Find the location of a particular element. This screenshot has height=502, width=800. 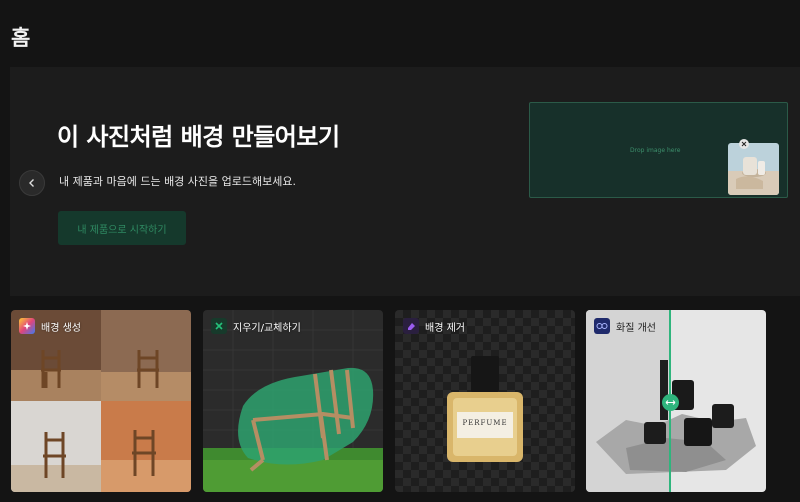

feature-card-background-generation: 배경 생성 is located at coordinates (101, 401).